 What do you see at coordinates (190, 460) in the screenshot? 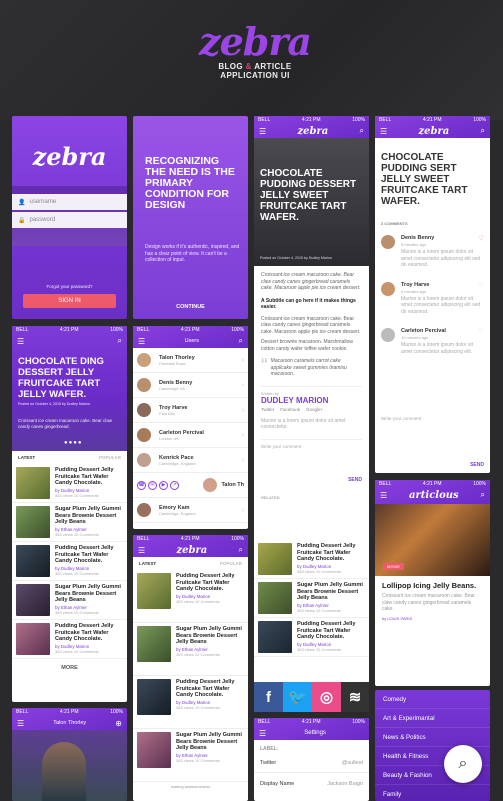
I see `user-row: Kenrick Pace Cambridge, England ›` at bounding box center [190, 460].